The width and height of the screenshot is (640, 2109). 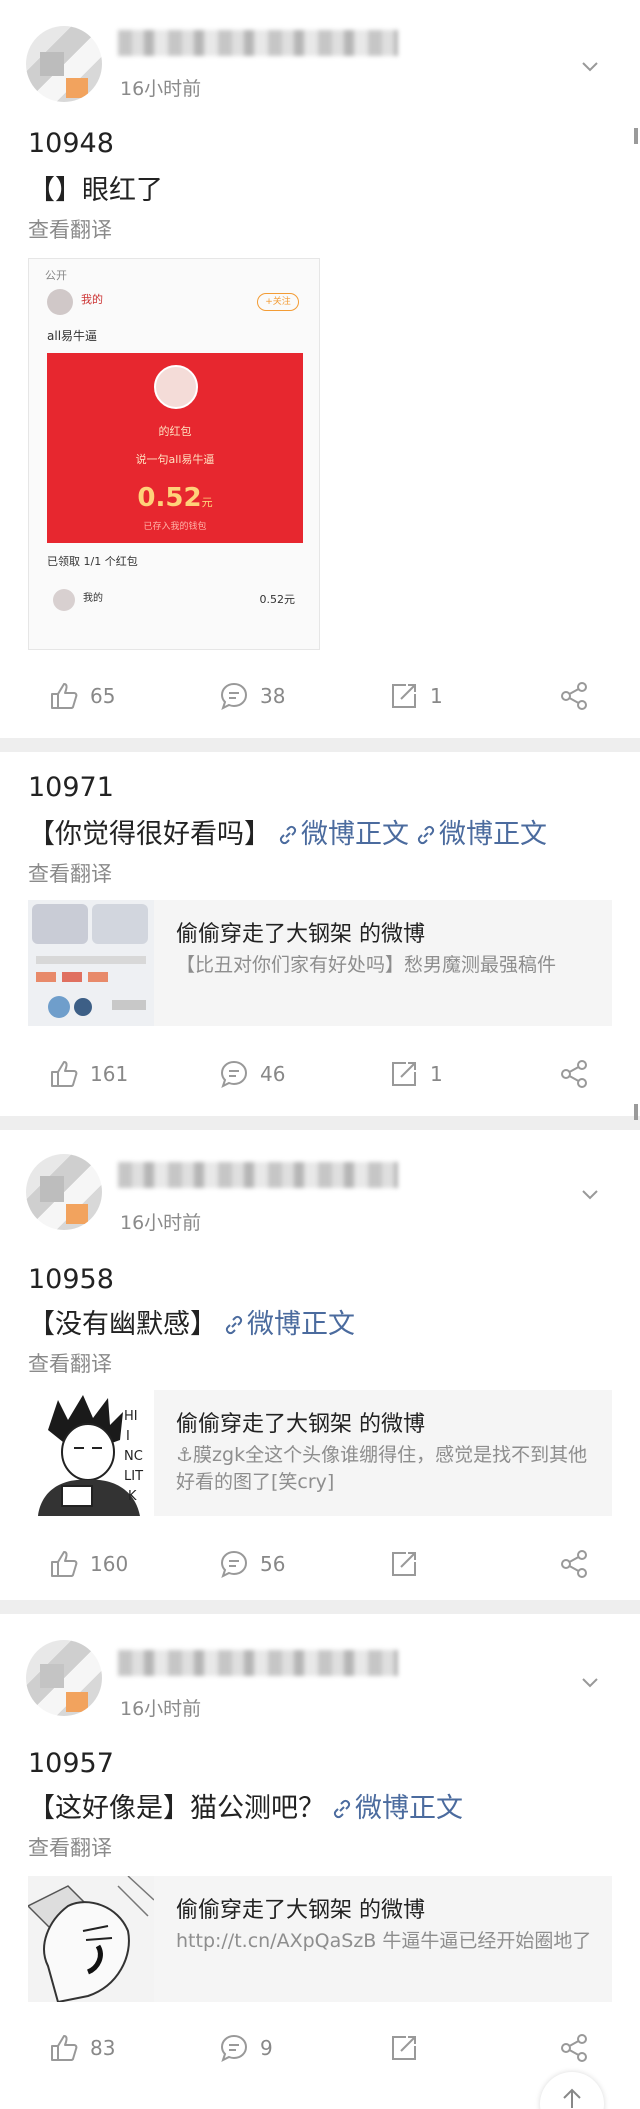 I want to click on action-bar: 161 46 1, so click(x=320, y=1074).